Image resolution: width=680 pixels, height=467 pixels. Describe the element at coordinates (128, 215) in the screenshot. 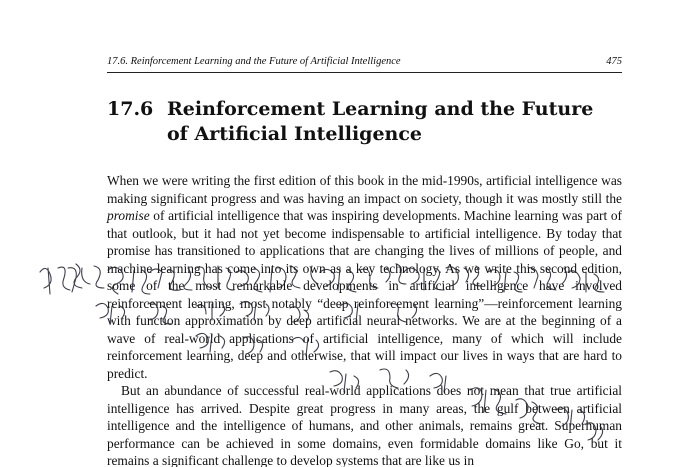

I see `paragraph-1-emphasis: promise` at that location.